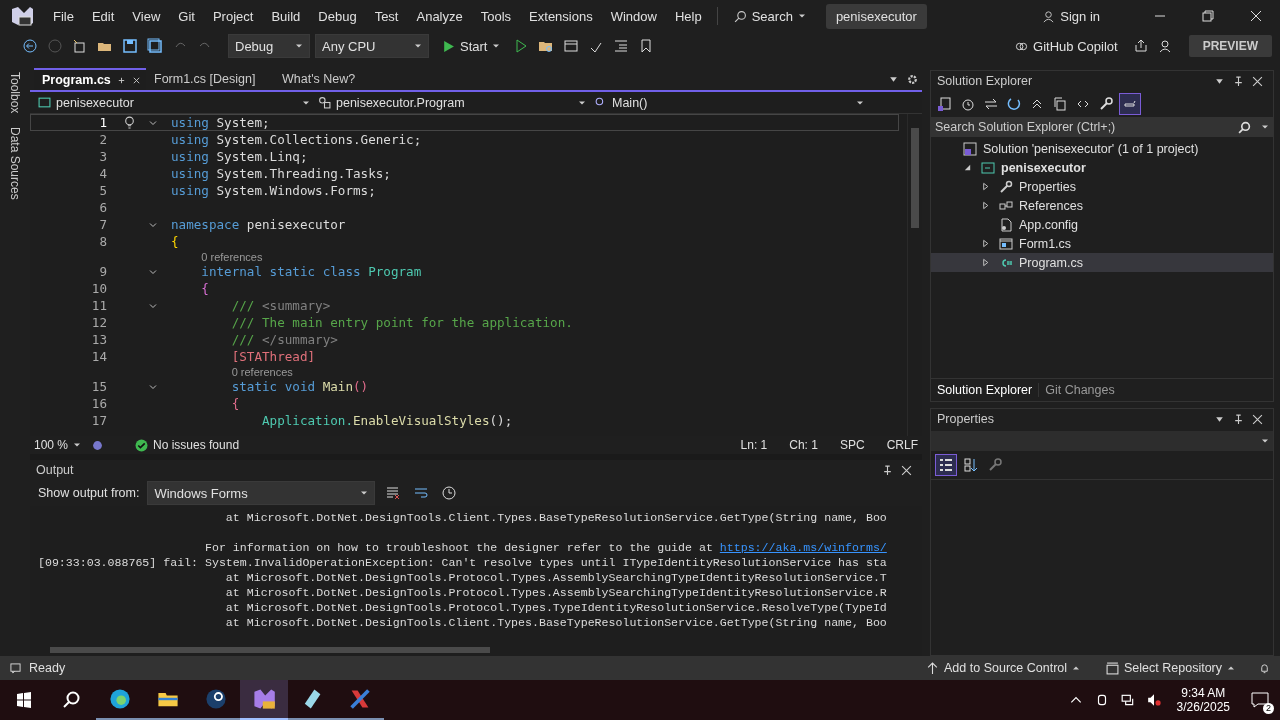 The image size is (1280, 720). Describe the element at coordinates (471, 46) in the screenshot. I see `start-button: Start` at that location.